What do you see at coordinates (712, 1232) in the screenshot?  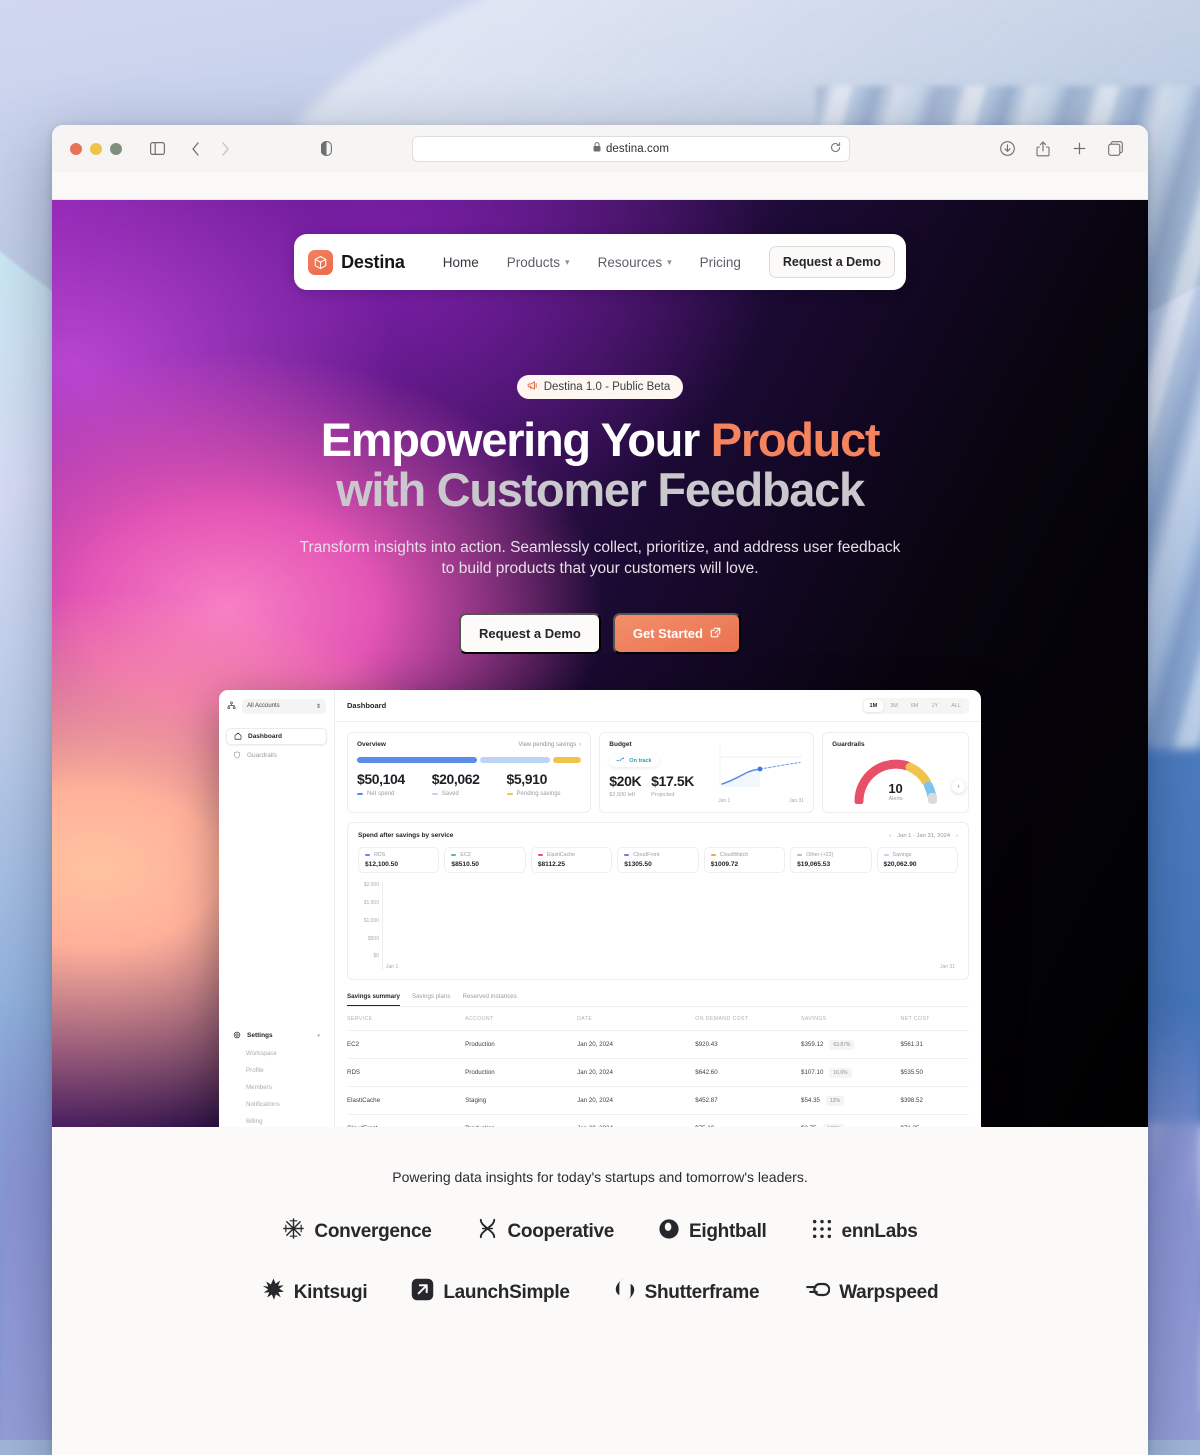 I see `logo-eightball: Eightball` at bounding box center [712, 1232].